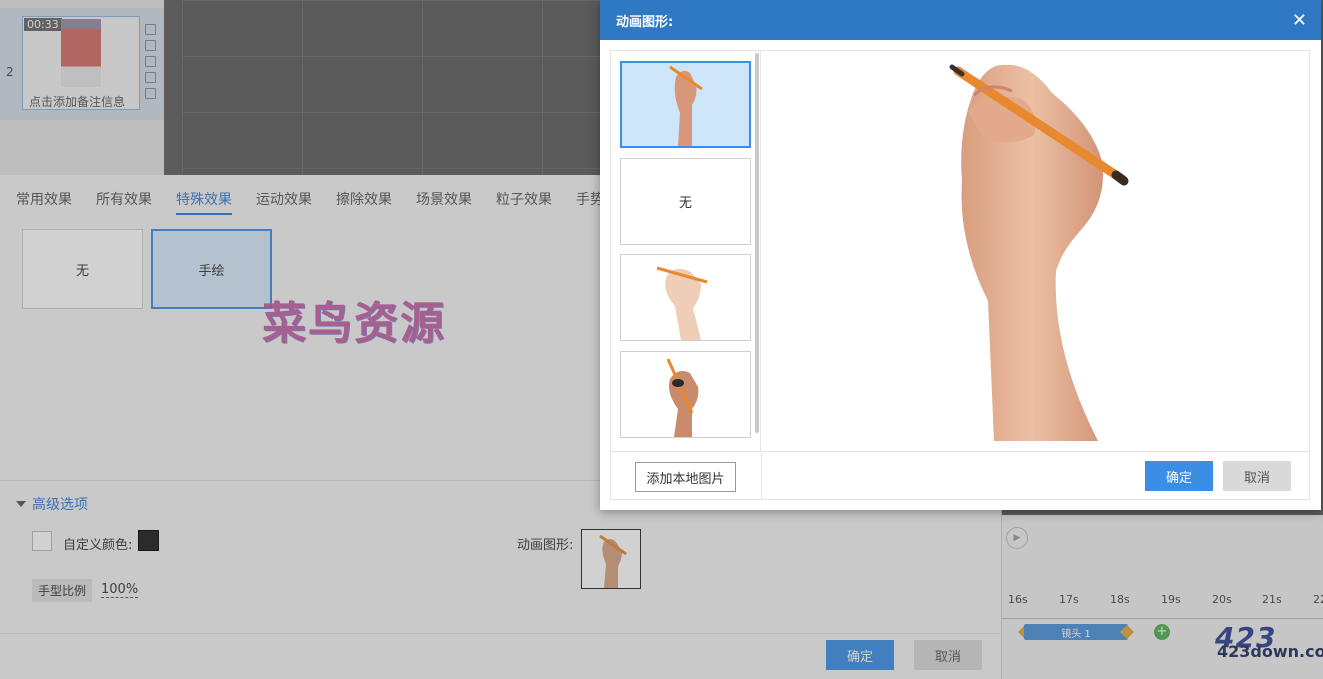 Image resolution: width=1323 pixels, height=679 pixels. What do you see at coordinates (42, 541) in the screenshot?
I see `custom-color-checkbox` at bounding box center [42, 541].